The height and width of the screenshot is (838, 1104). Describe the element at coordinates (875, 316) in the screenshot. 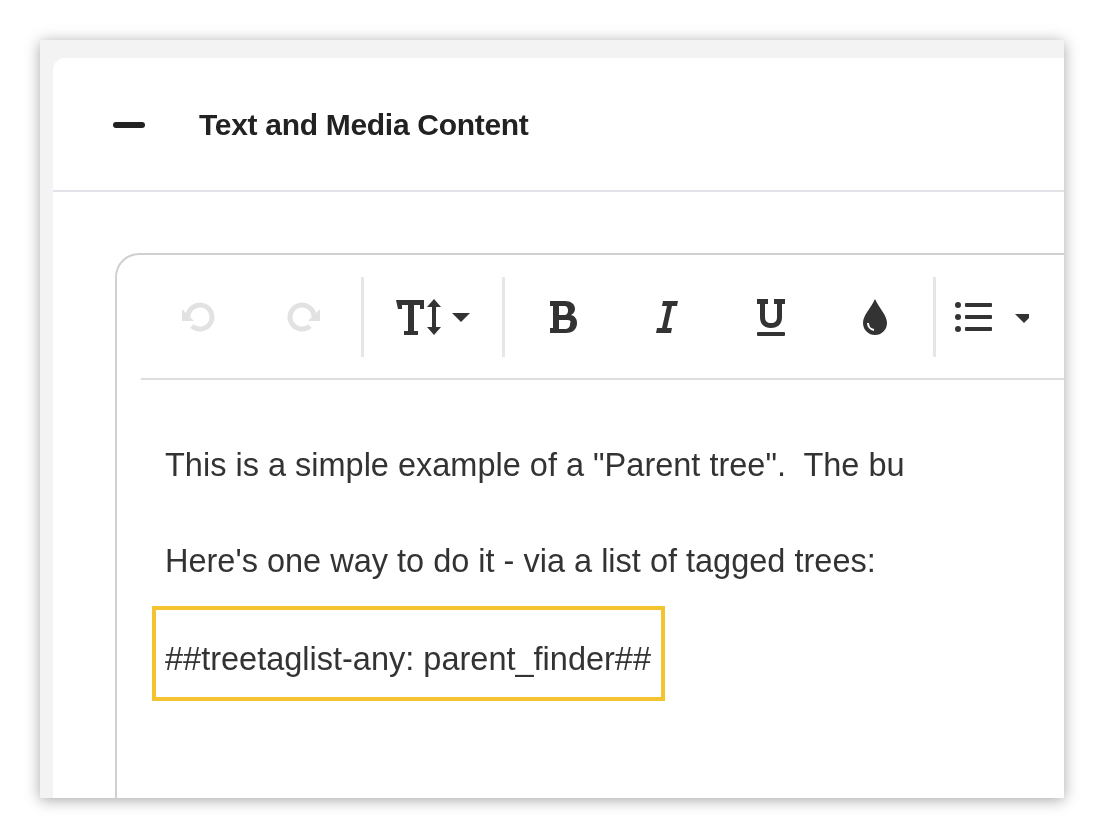

I see `drop-icon` at that location.